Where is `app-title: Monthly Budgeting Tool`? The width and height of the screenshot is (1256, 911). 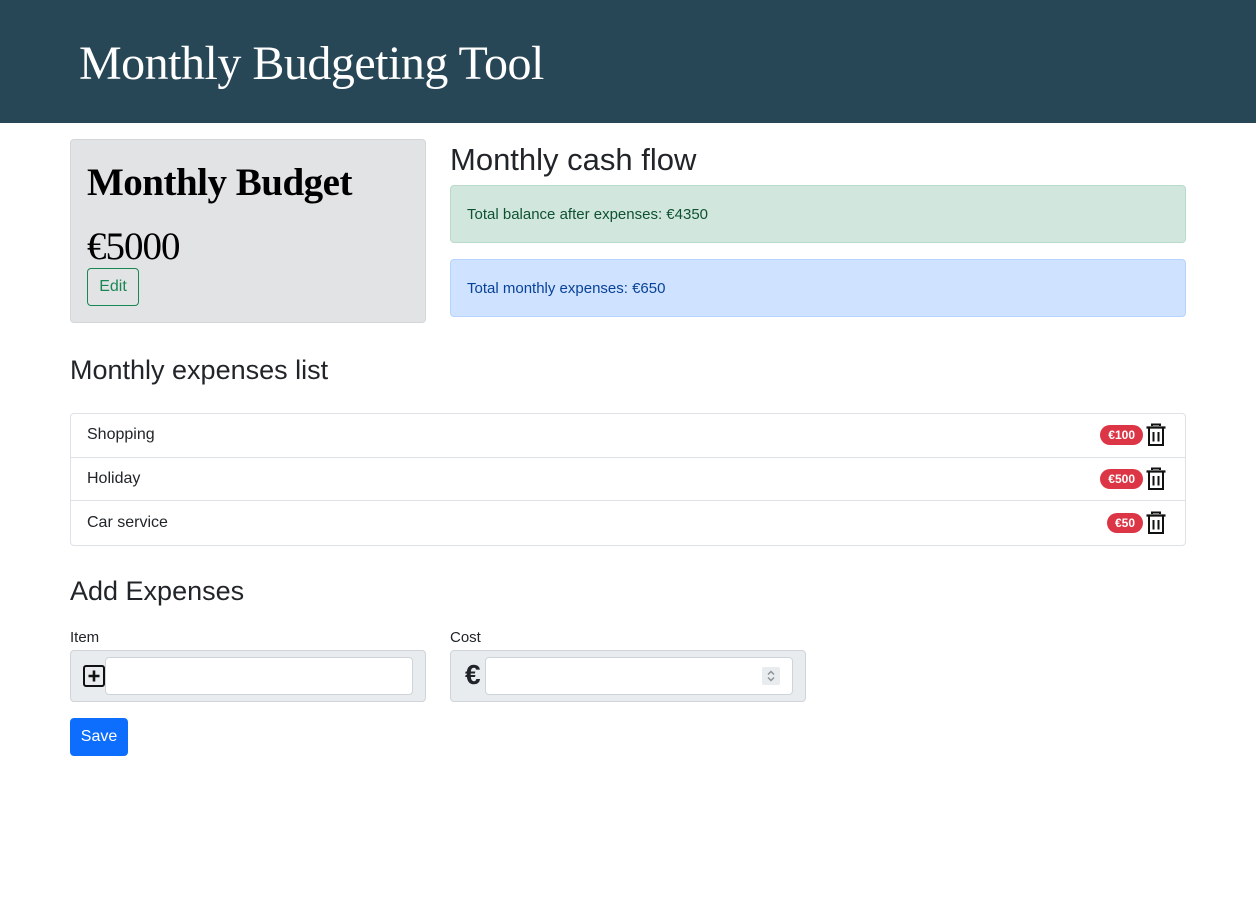 app-title: Monthly Budgeting Tool is located at coordinates (311, 63).